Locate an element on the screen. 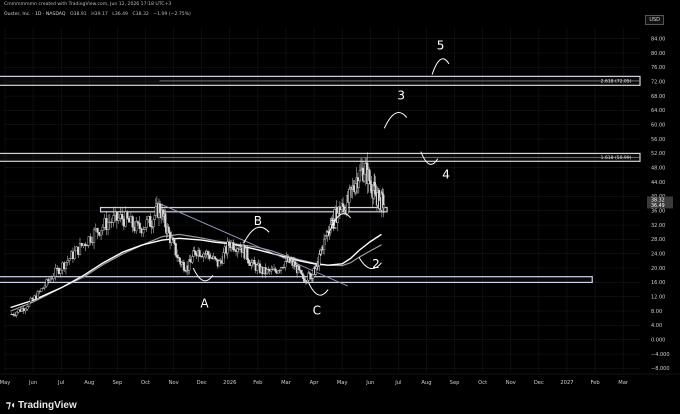 The width and height of the screenshot is (680, 414). current-price-label: 36.49 is located at coordinates (658, 206).